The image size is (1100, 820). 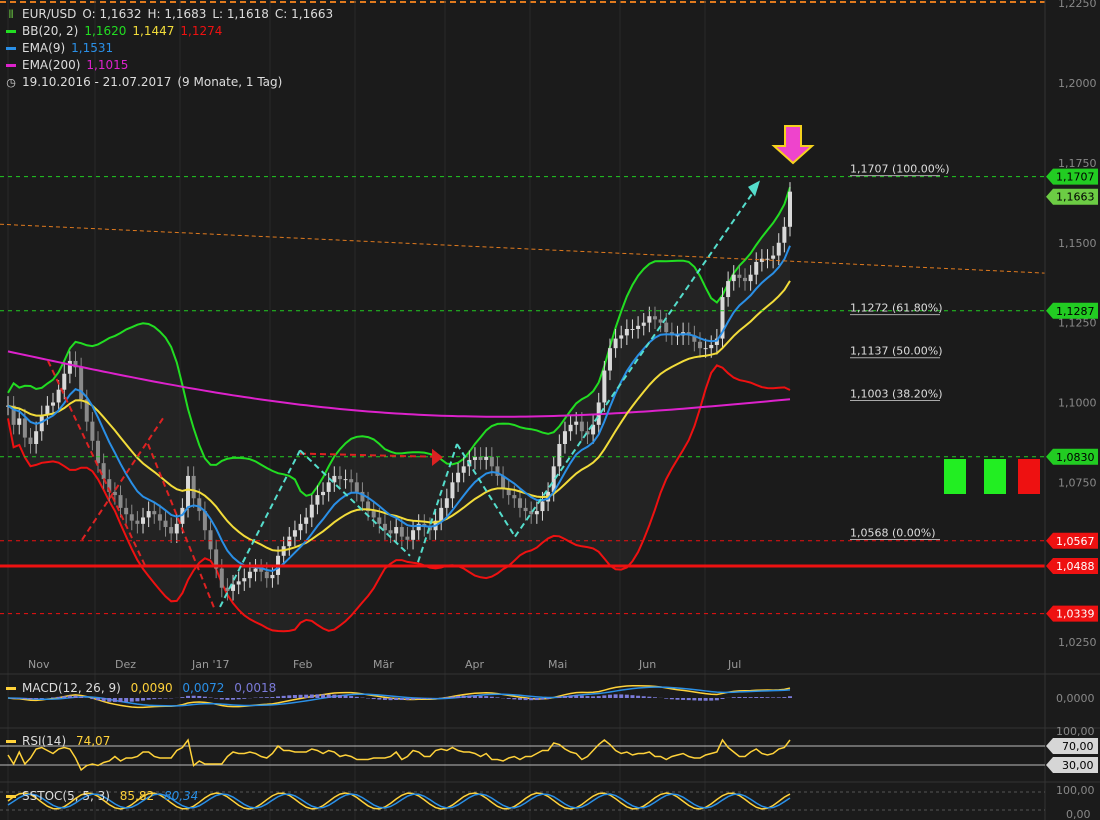 I want to click on rsi-title: RSI(14), so click(x=44, y=741).